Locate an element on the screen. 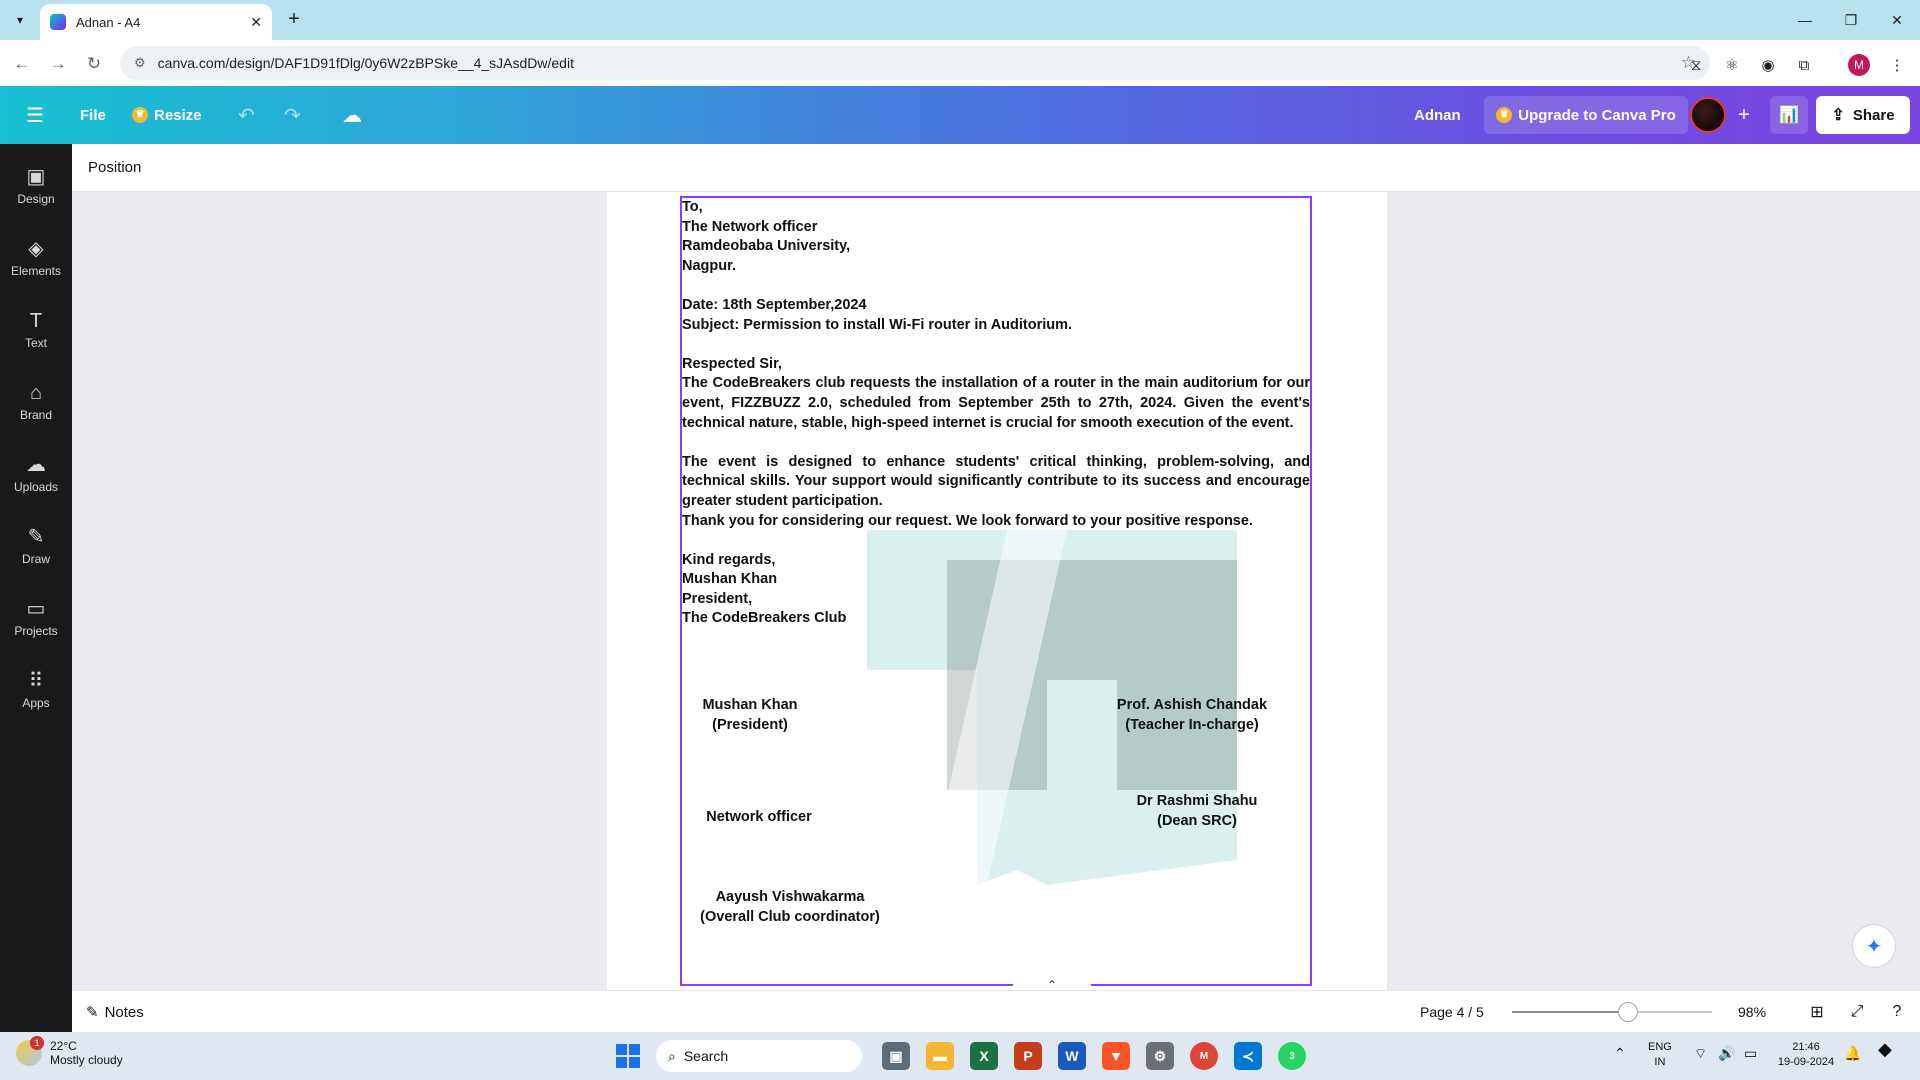  extension-vk-icon: ⧖ is located at coordinates (1696, 65).